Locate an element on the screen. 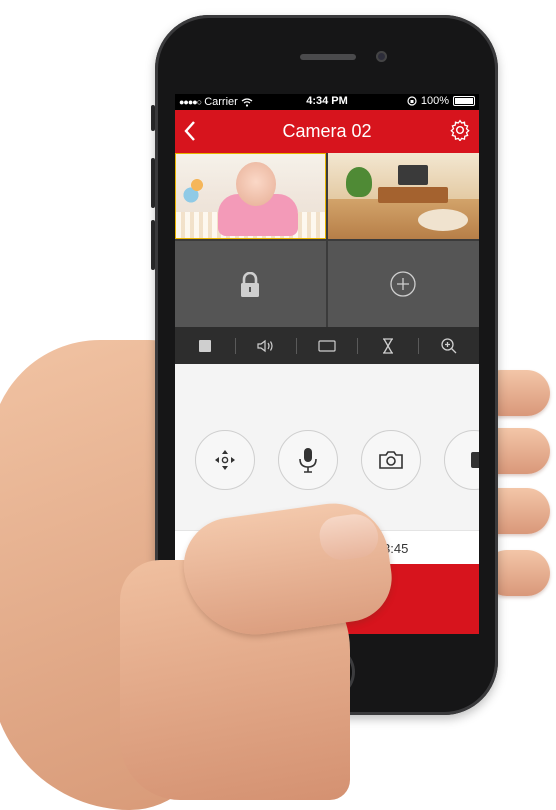  camera-tile-baby is located at coordinates (250, 196).